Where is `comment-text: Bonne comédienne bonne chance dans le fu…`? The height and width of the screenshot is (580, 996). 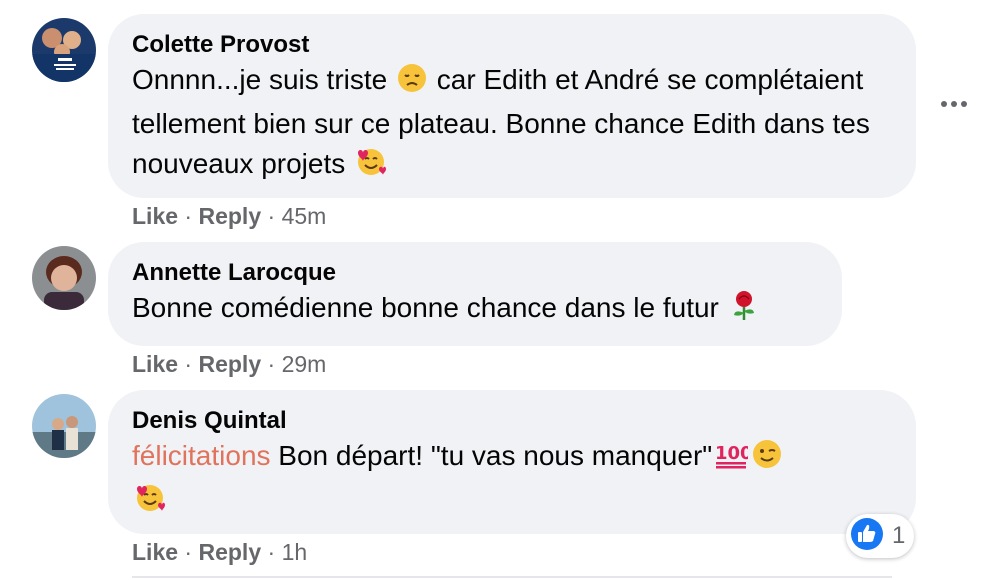 comment-text: Bonne comédienne bonne chance dans le fu… is located at coordinates (475, 310).